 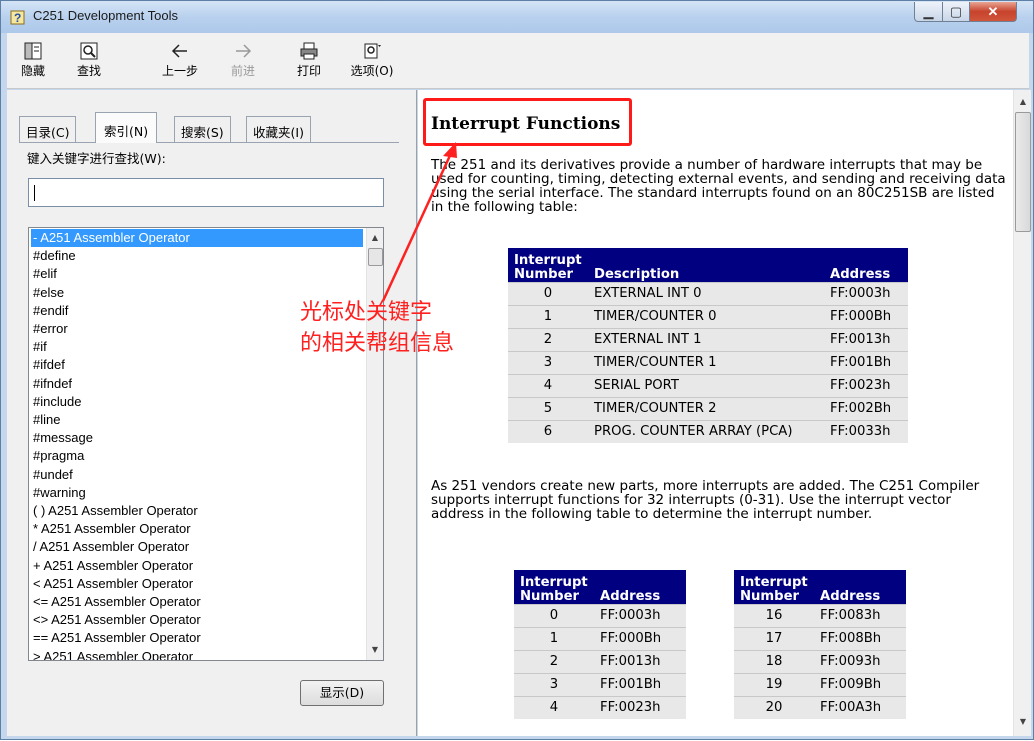 I want to click on table-cell: FF:0023h, so click(x=866, y=385).